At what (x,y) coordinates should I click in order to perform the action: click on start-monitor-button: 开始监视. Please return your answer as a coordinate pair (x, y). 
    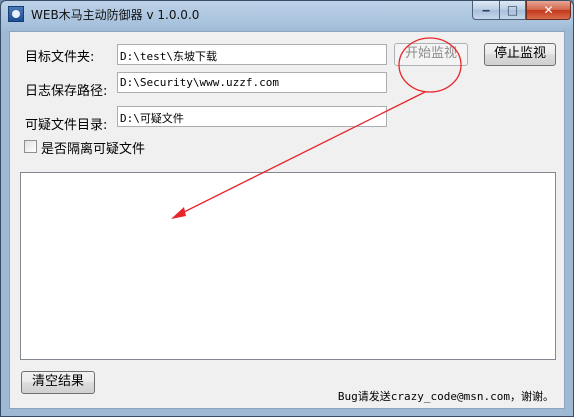
    Looking at the image, I should click on (431, 54).